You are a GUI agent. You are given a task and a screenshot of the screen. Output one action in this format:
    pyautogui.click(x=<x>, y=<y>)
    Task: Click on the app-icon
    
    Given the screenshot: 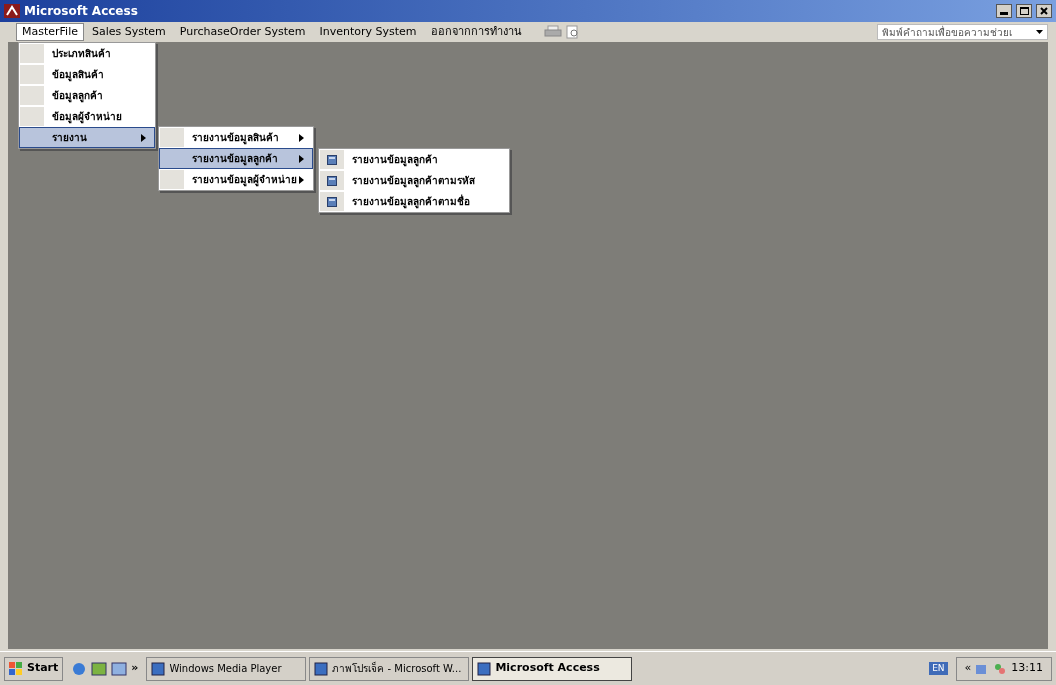 What is the action you would take?
    pyautogui.click(x=12, y=11)
    